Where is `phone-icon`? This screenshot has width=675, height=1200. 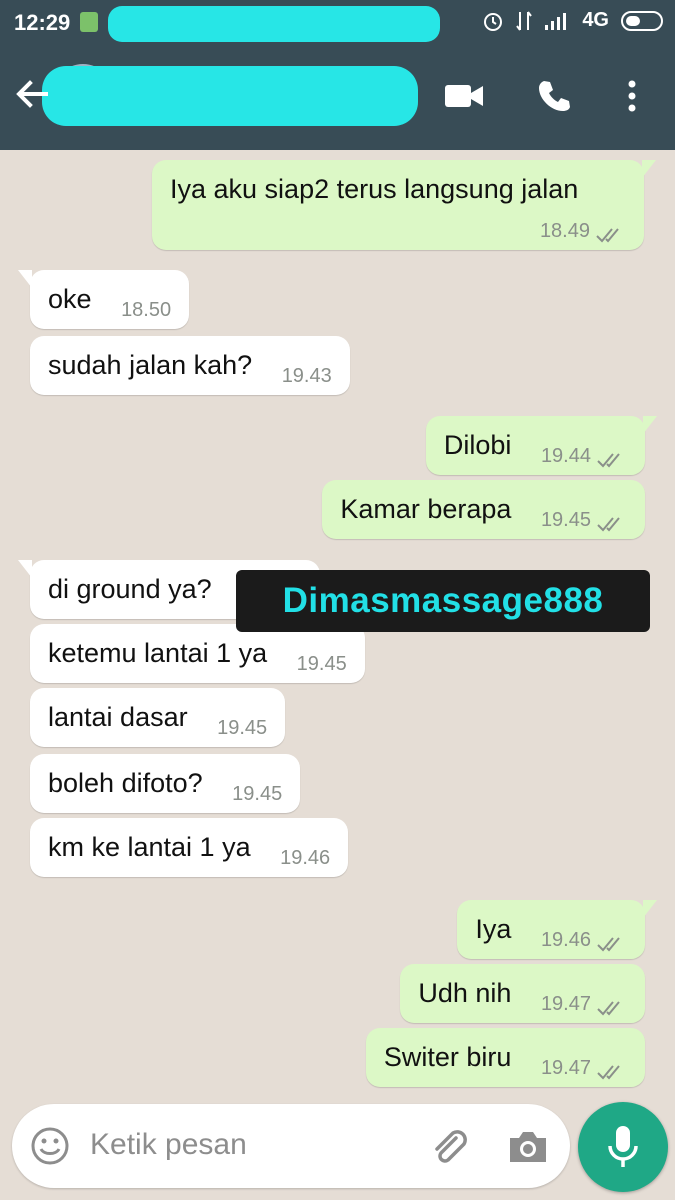
phone-icon is located at coordinates (554, 96).